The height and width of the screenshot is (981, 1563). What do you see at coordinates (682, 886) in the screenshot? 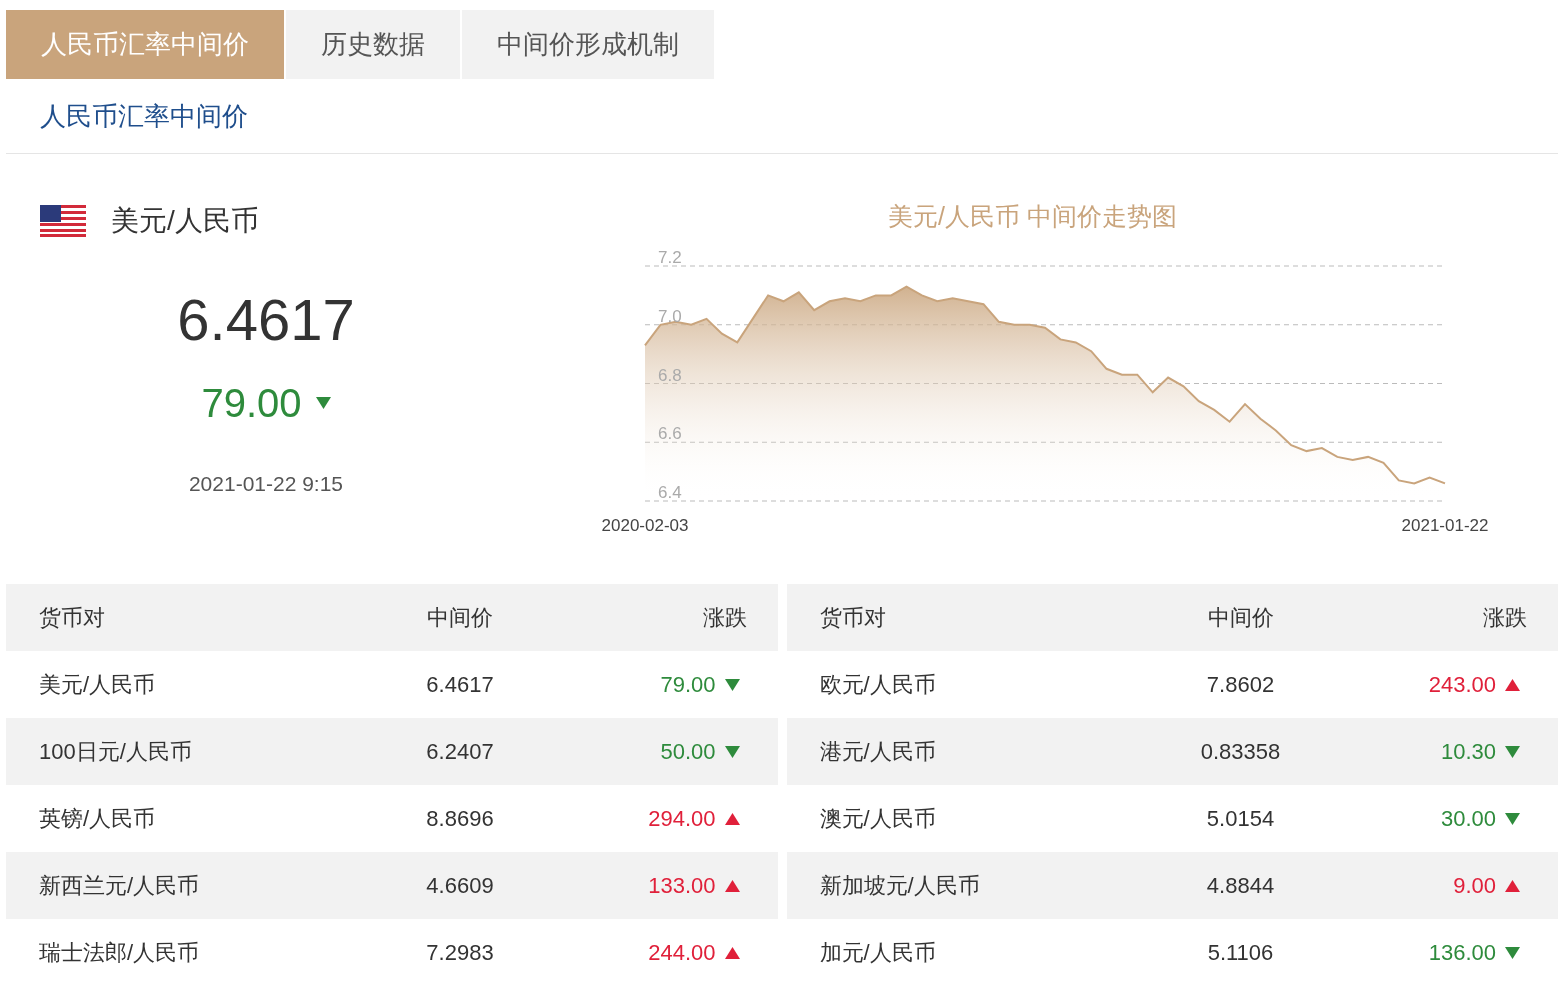
I see `table-cell-text: 133.00` at bounding box center [682, 886].